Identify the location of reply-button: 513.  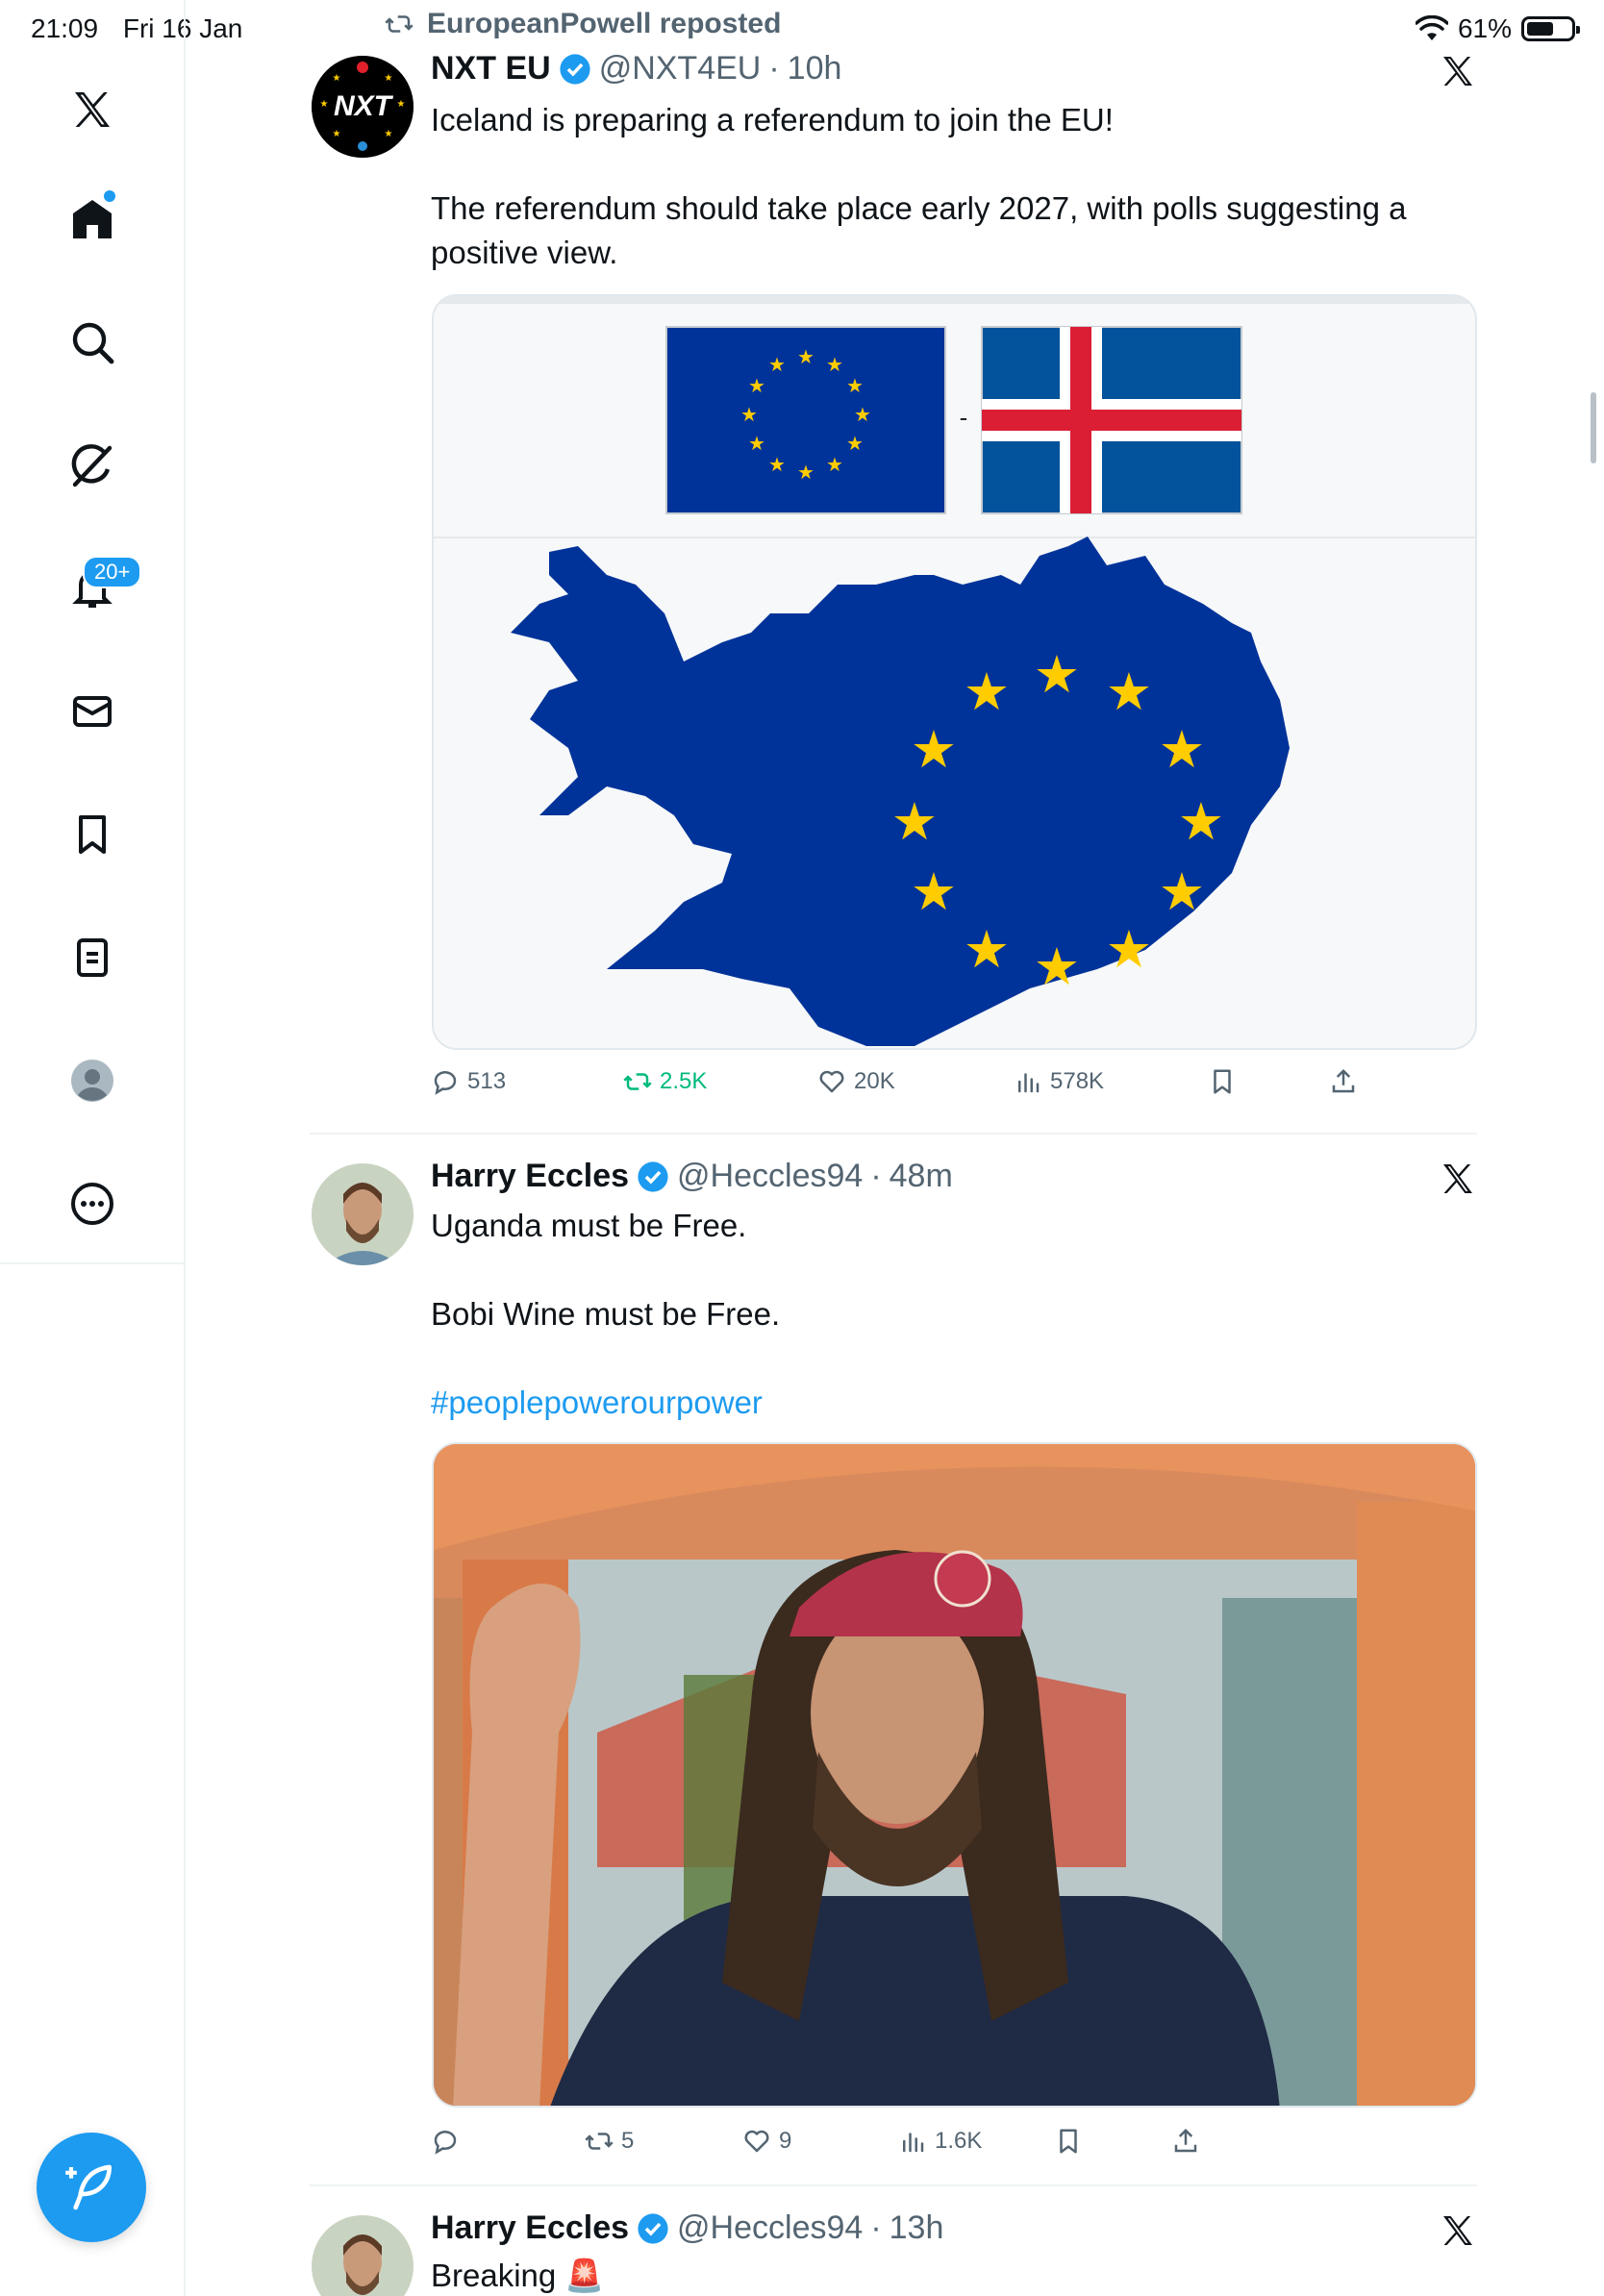
(468, 1081).